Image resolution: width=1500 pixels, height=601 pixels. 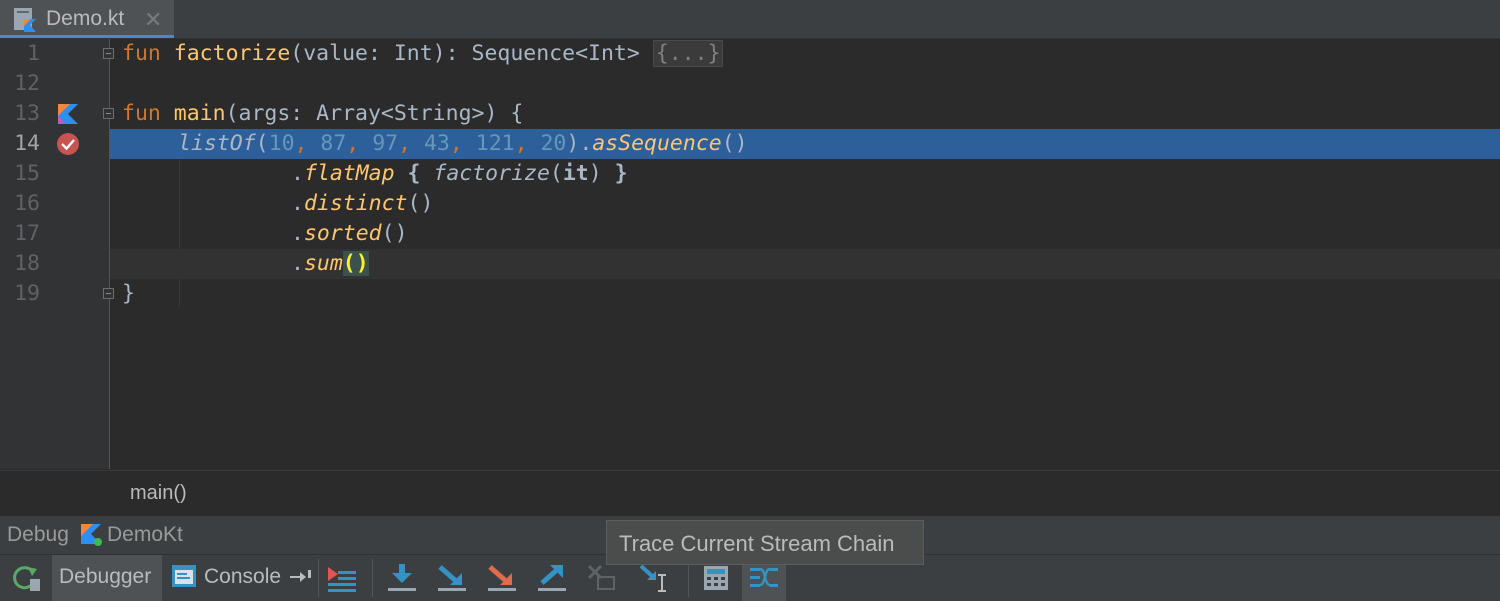 What do you see at coordinates (243, 576) in the screenshot?
I see `console-label: Console` at bounding box center [243, 576].